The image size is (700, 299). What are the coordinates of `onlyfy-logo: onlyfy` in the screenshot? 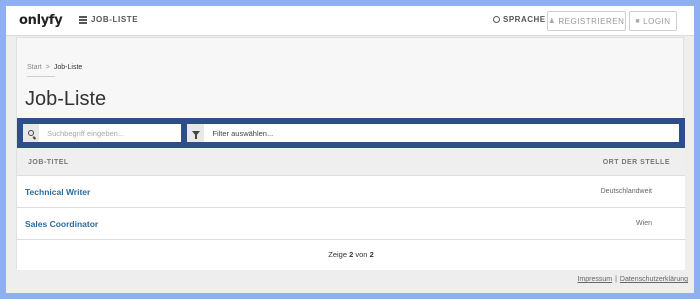 It's located at (41, 20).